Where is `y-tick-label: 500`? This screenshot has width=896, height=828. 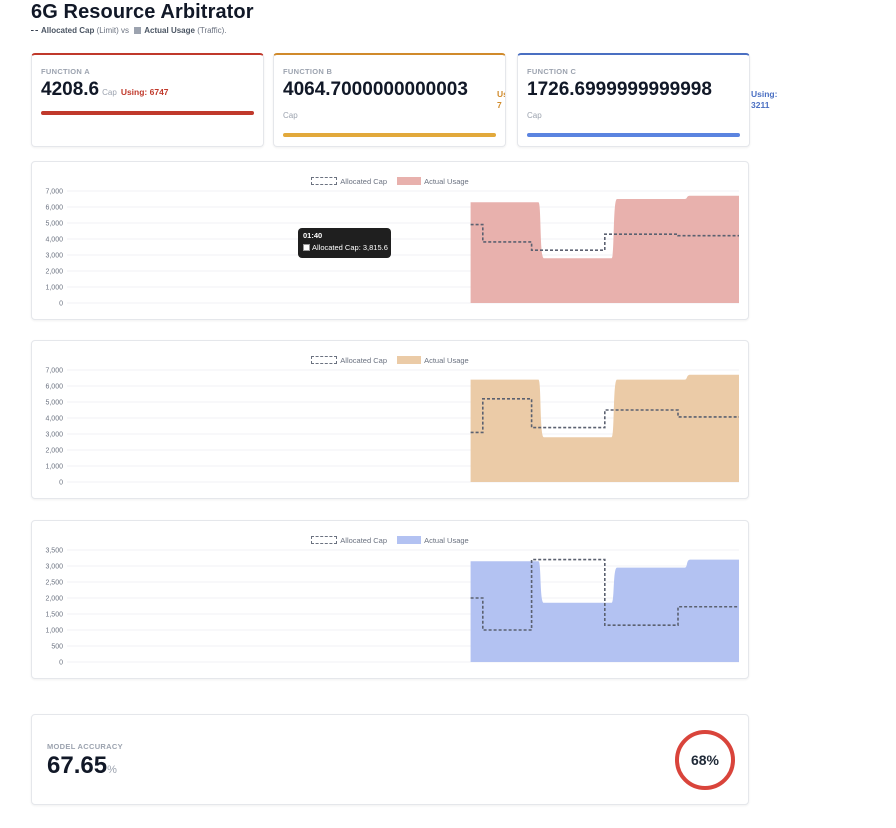
y-tick-label: 500 is located at coordinates (57, 647).